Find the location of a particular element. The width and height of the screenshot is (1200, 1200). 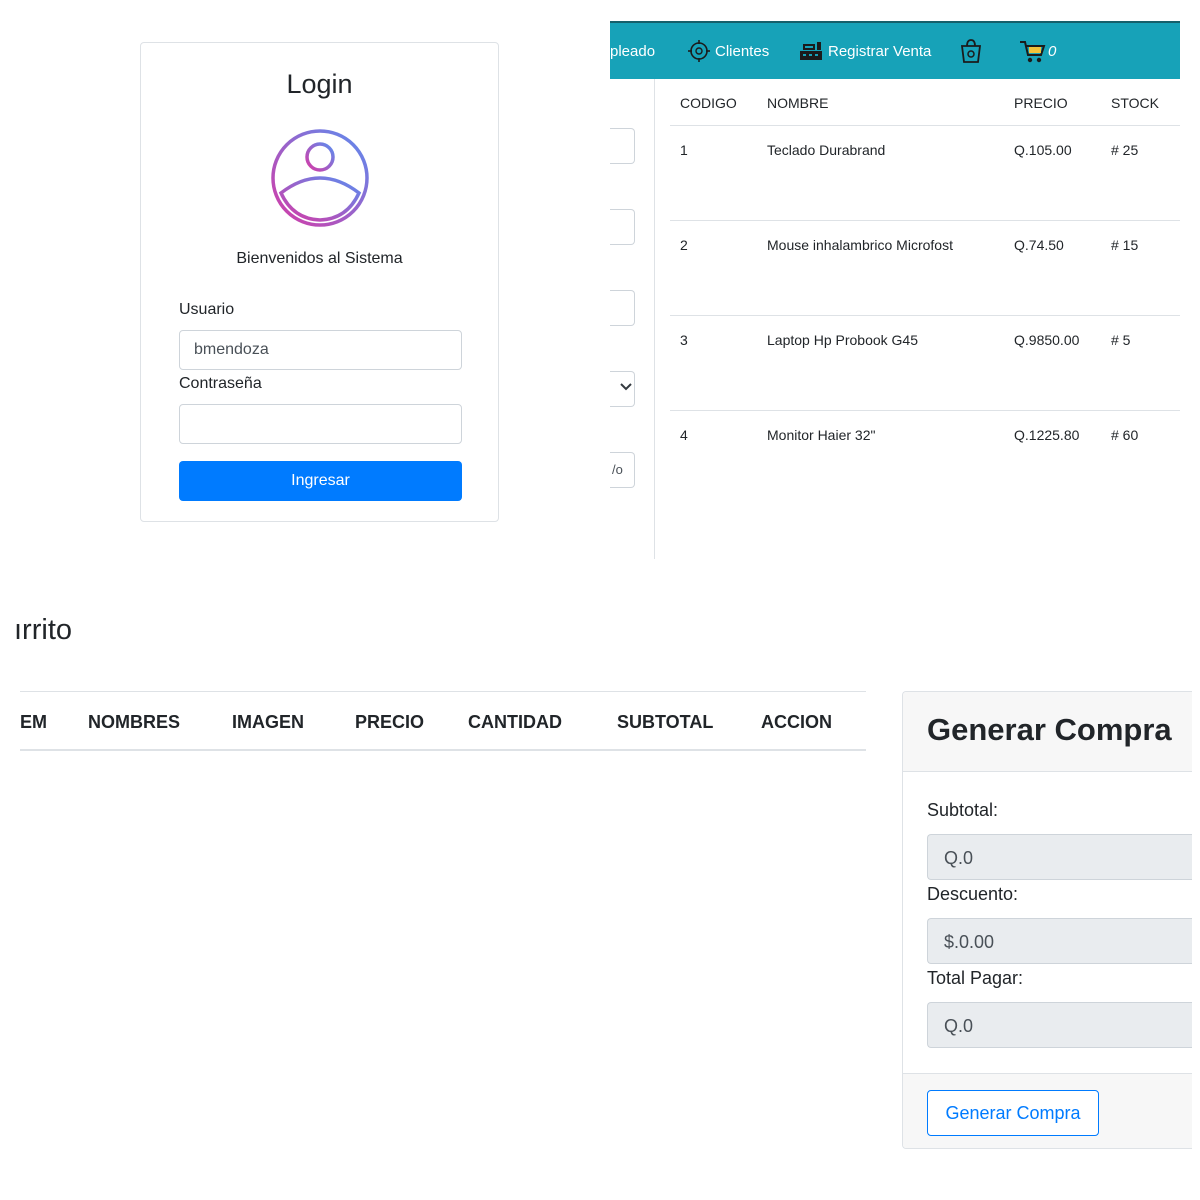

cell-precio: Q.105.00 is located at coordinates (1043, 150).